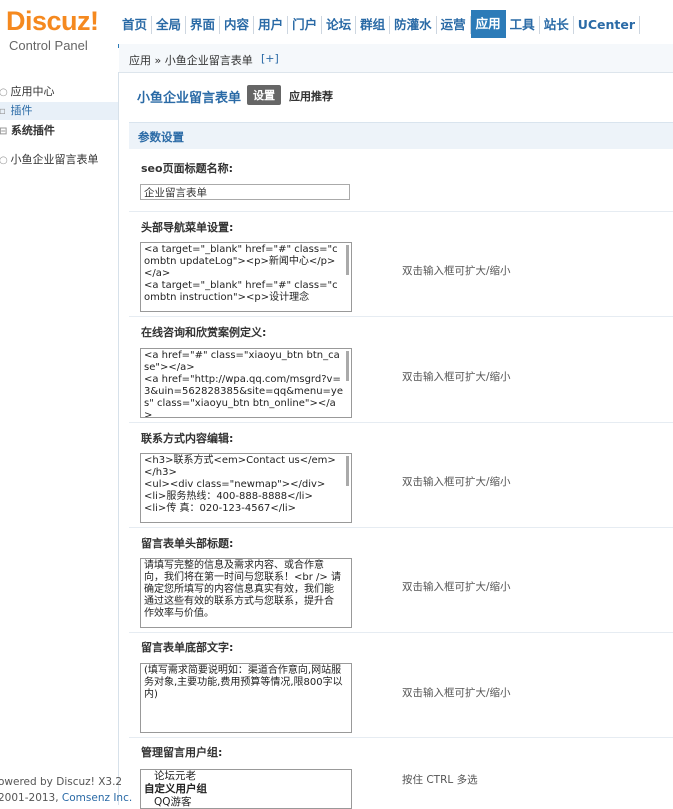  I want to click on sidebar-item-xiaoyu-form: ○ 小鱼企业留言表单, so click(59, 160).